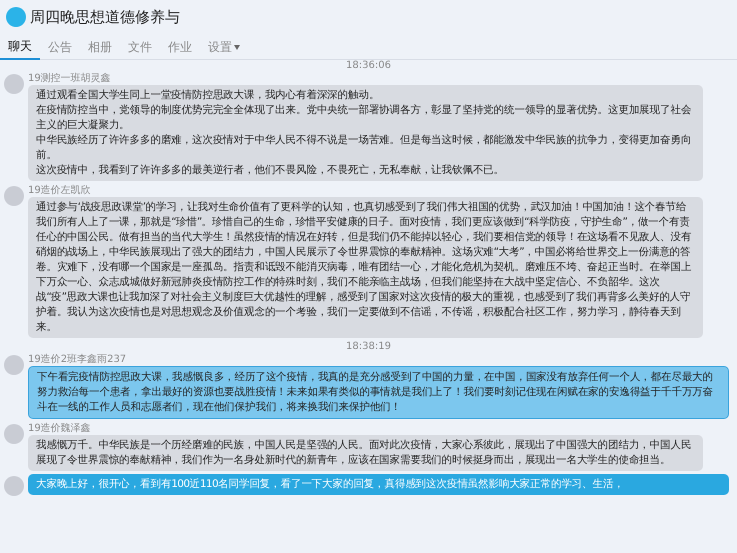  What do you see at coordinates (60, 428) in the screenshot?
I see `sender-name: 19造价魏泽鑫` at bounding box center [60, 428].